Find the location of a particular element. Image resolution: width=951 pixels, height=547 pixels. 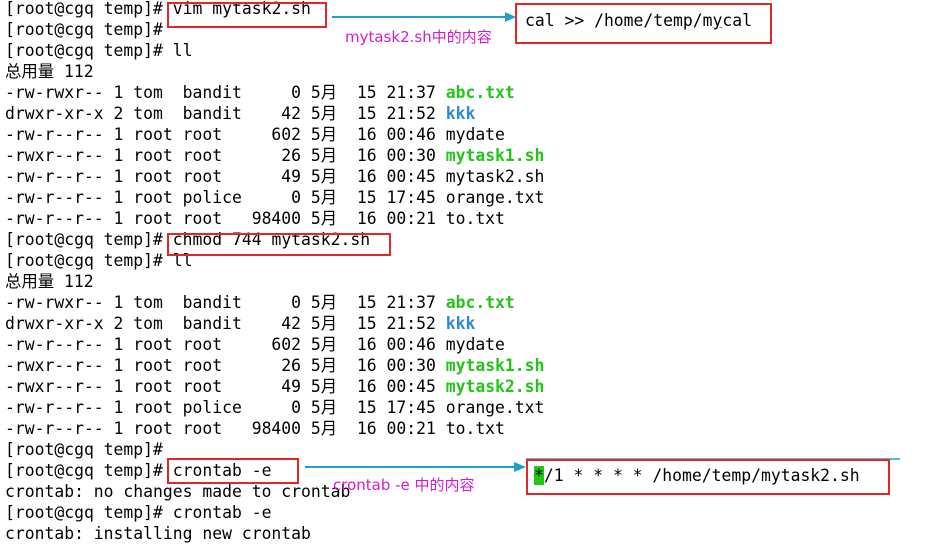

text-cursor: y is located at coordinates (717, 20).